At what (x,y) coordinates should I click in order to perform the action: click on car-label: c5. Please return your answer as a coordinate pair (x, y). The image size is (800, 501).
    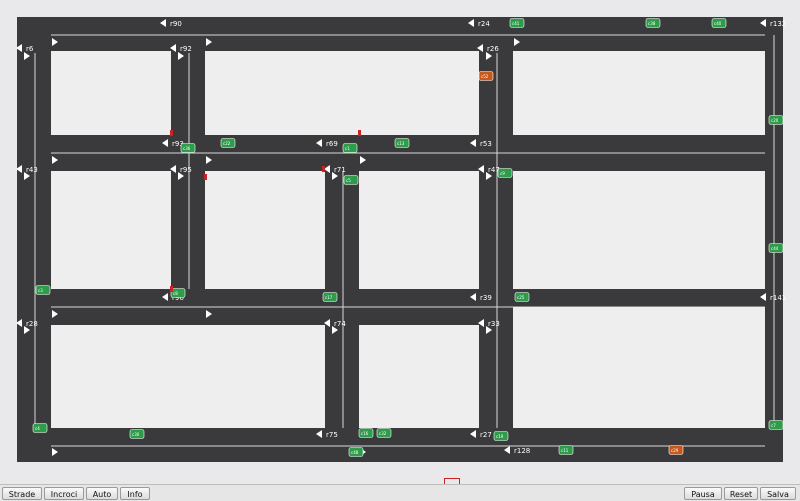
    Looking at the image, I should click on (348, 180).